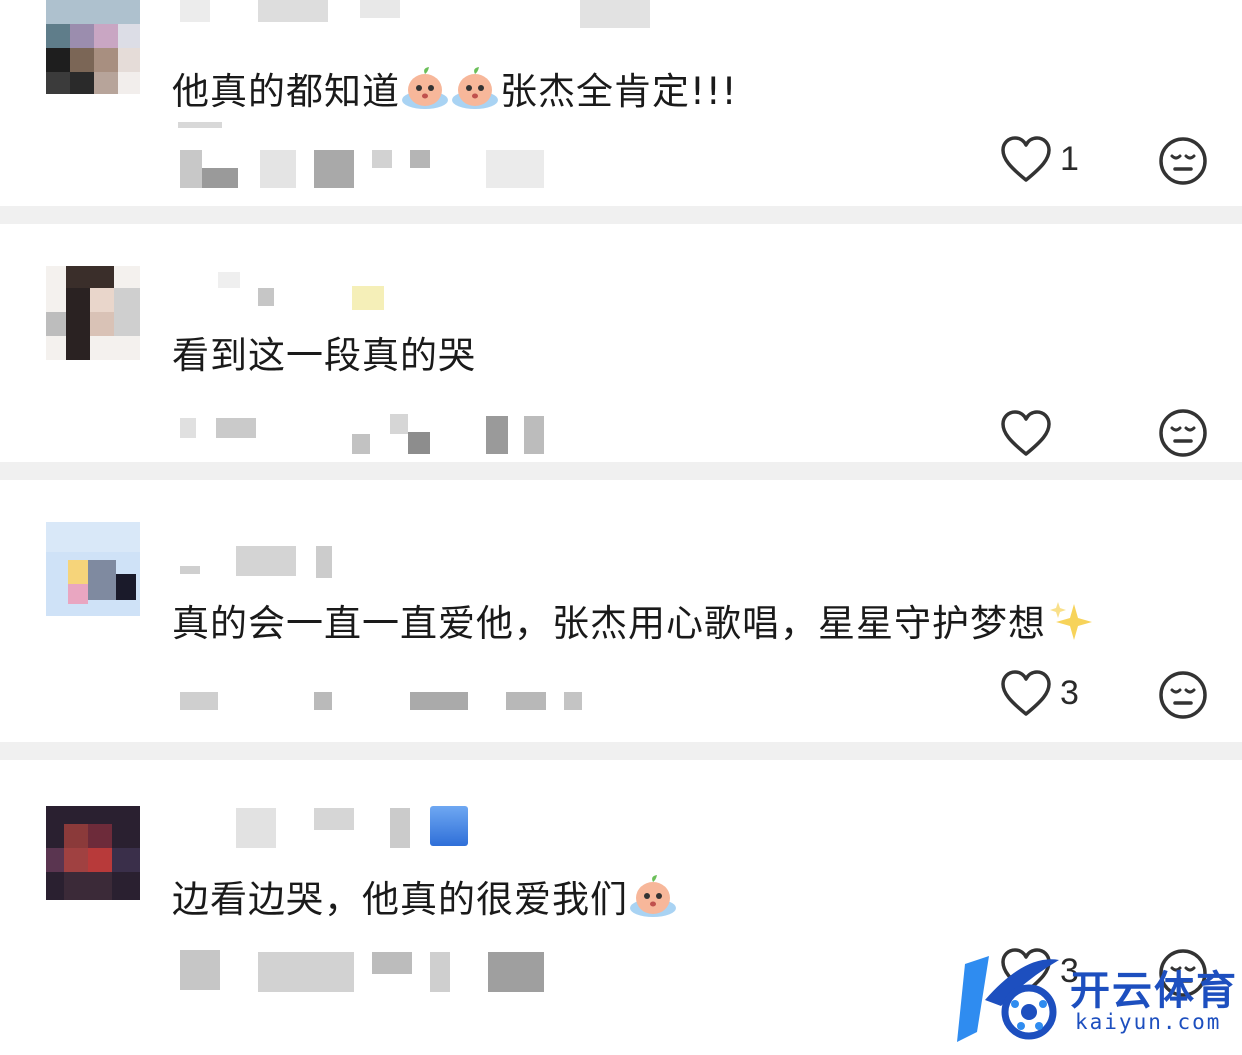  What do you see at coordinates (1071, 620) in the screenshot?
I see `sparkles-emoji-icon` at bounding box center [1071, 620].